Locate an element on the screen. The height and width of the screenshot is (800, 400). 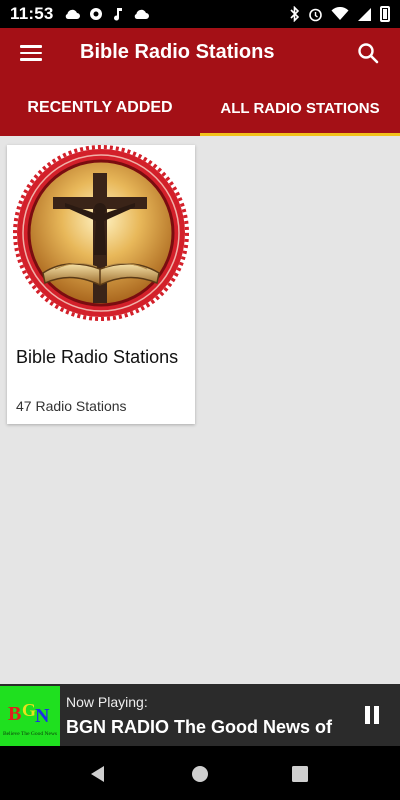
music-note-icon is located at coordinates (117, 14).